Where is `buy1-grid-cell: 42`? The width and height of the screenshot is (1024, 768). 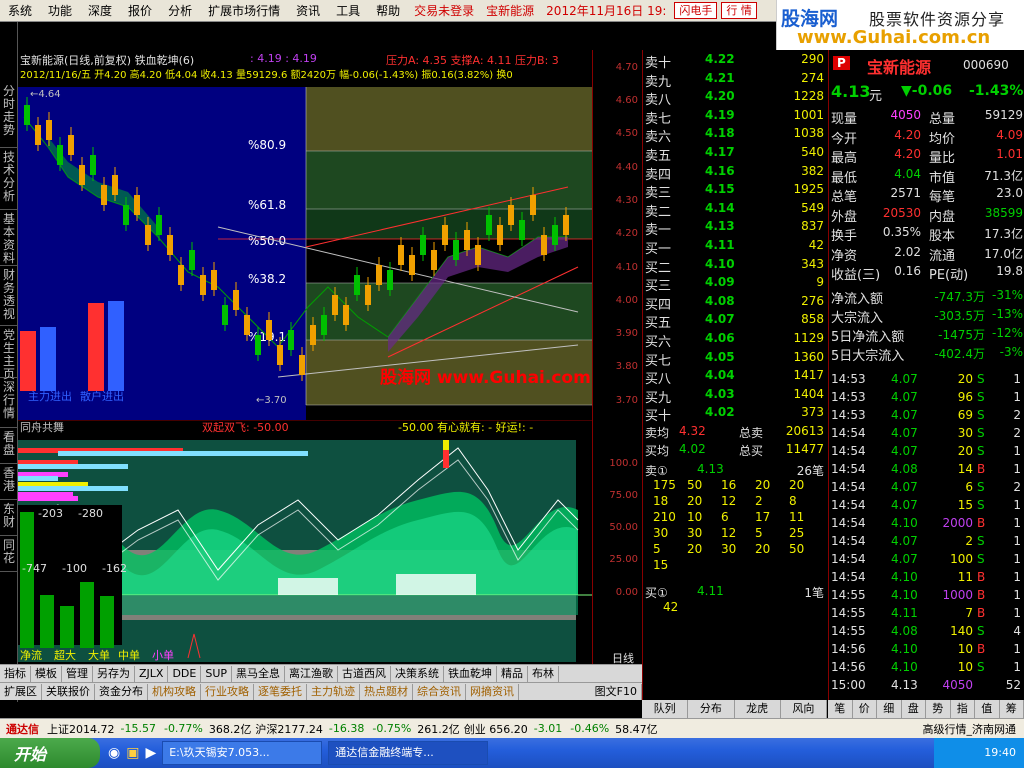
buy1-grid-cell: 42 is located at coordinates (671, 607).